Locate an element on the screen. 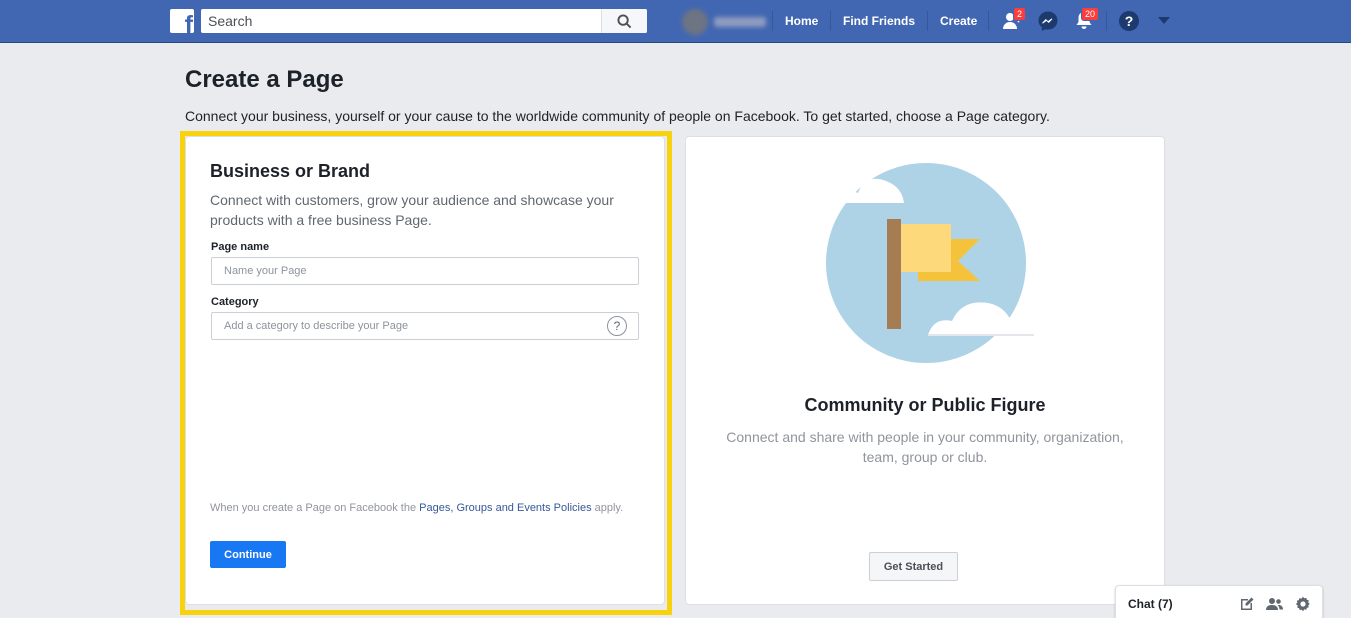 This screenshot has width=1351, height=618. nav-home-link: Home is located at coordinates (801, 21).